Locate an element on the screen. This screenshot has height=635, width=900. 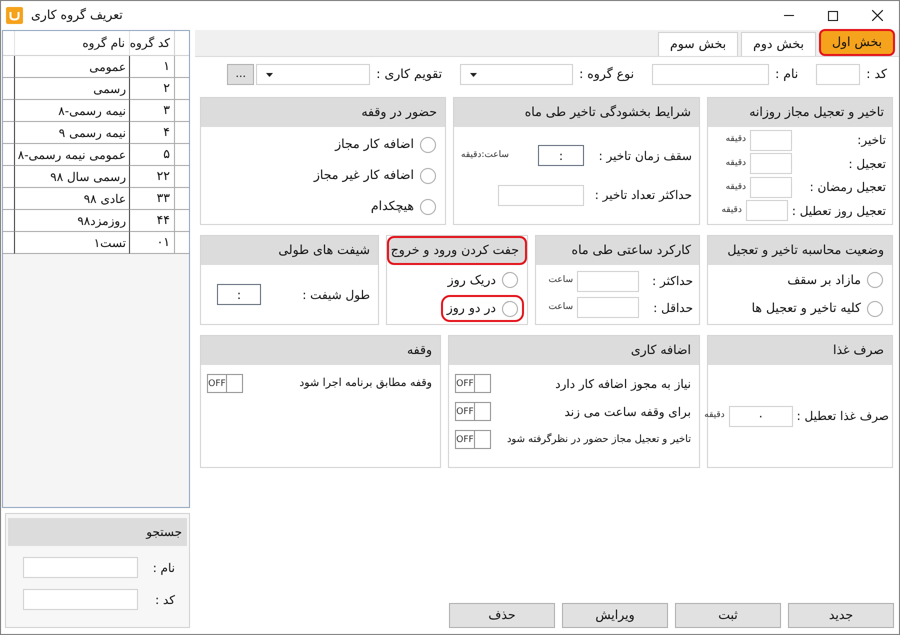
action-button: جدید is located at coordinates (841, 615).